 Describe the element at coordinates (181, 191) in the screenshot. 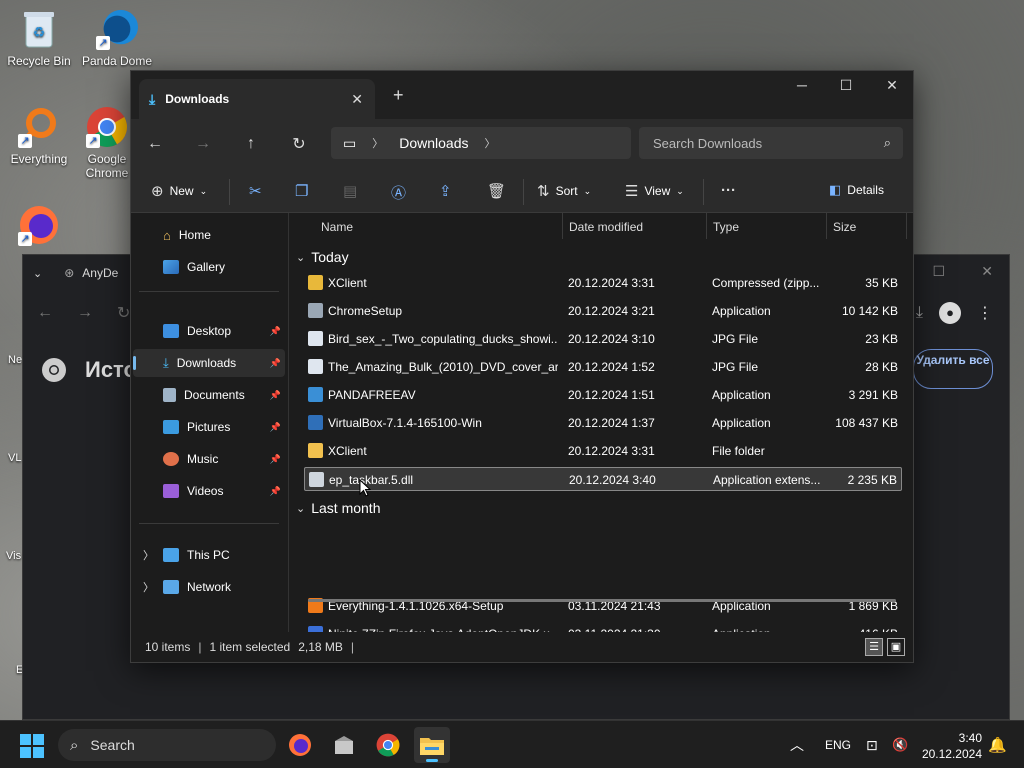

I see `new-label: New` at that location.